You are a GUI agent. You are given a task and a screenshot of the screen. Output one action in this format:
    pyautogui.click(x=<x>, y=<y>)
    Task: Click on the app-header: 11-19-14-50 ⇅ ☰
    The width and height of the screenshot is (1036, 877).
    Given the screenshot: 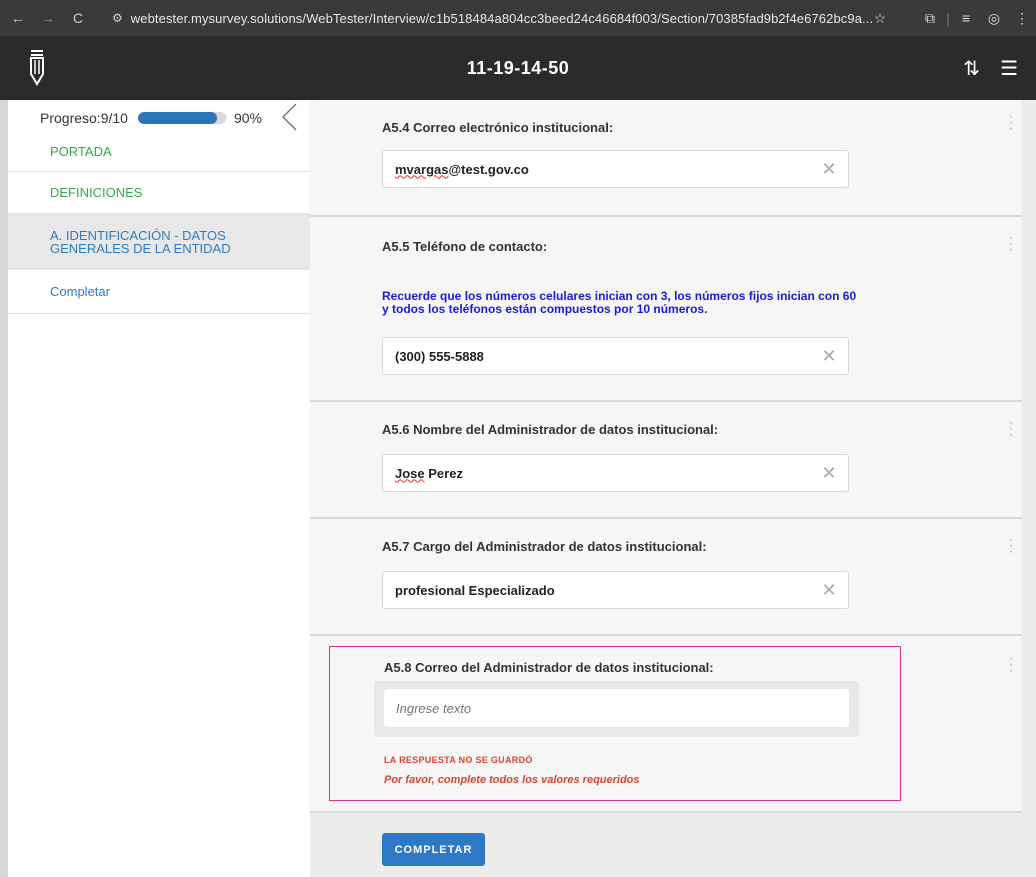 What is the action you would take?
    pyautogui.click(x=518, y=68)
    